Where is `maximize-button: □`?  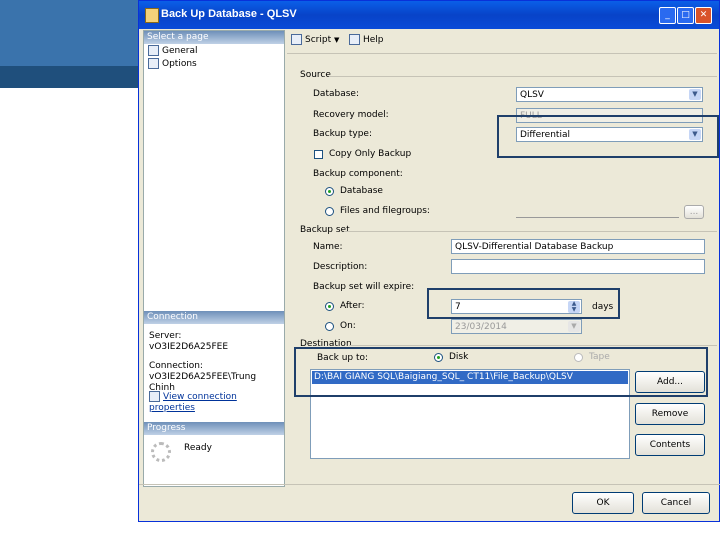
maximize-button: □ is located at coordinates (685, 15).